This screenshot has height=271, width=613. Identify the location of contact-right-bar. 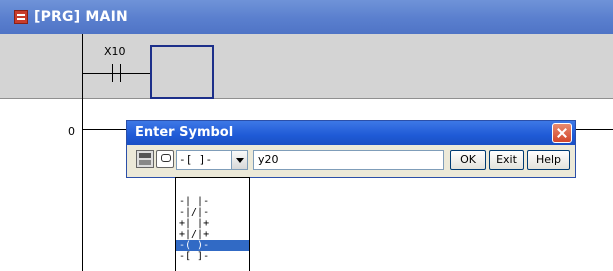
(120, 73).